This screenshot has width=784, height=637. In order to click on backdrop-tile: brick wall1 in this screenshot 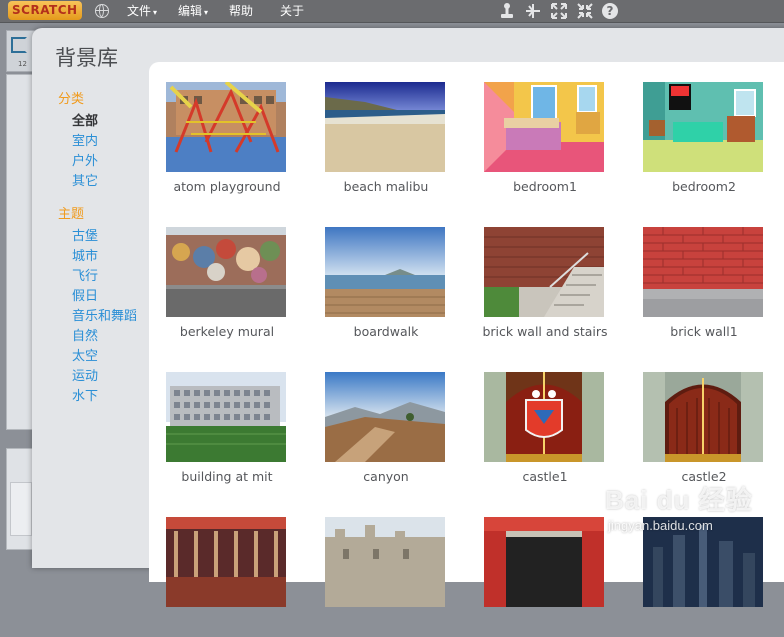, I will do `click(704, 287)`.